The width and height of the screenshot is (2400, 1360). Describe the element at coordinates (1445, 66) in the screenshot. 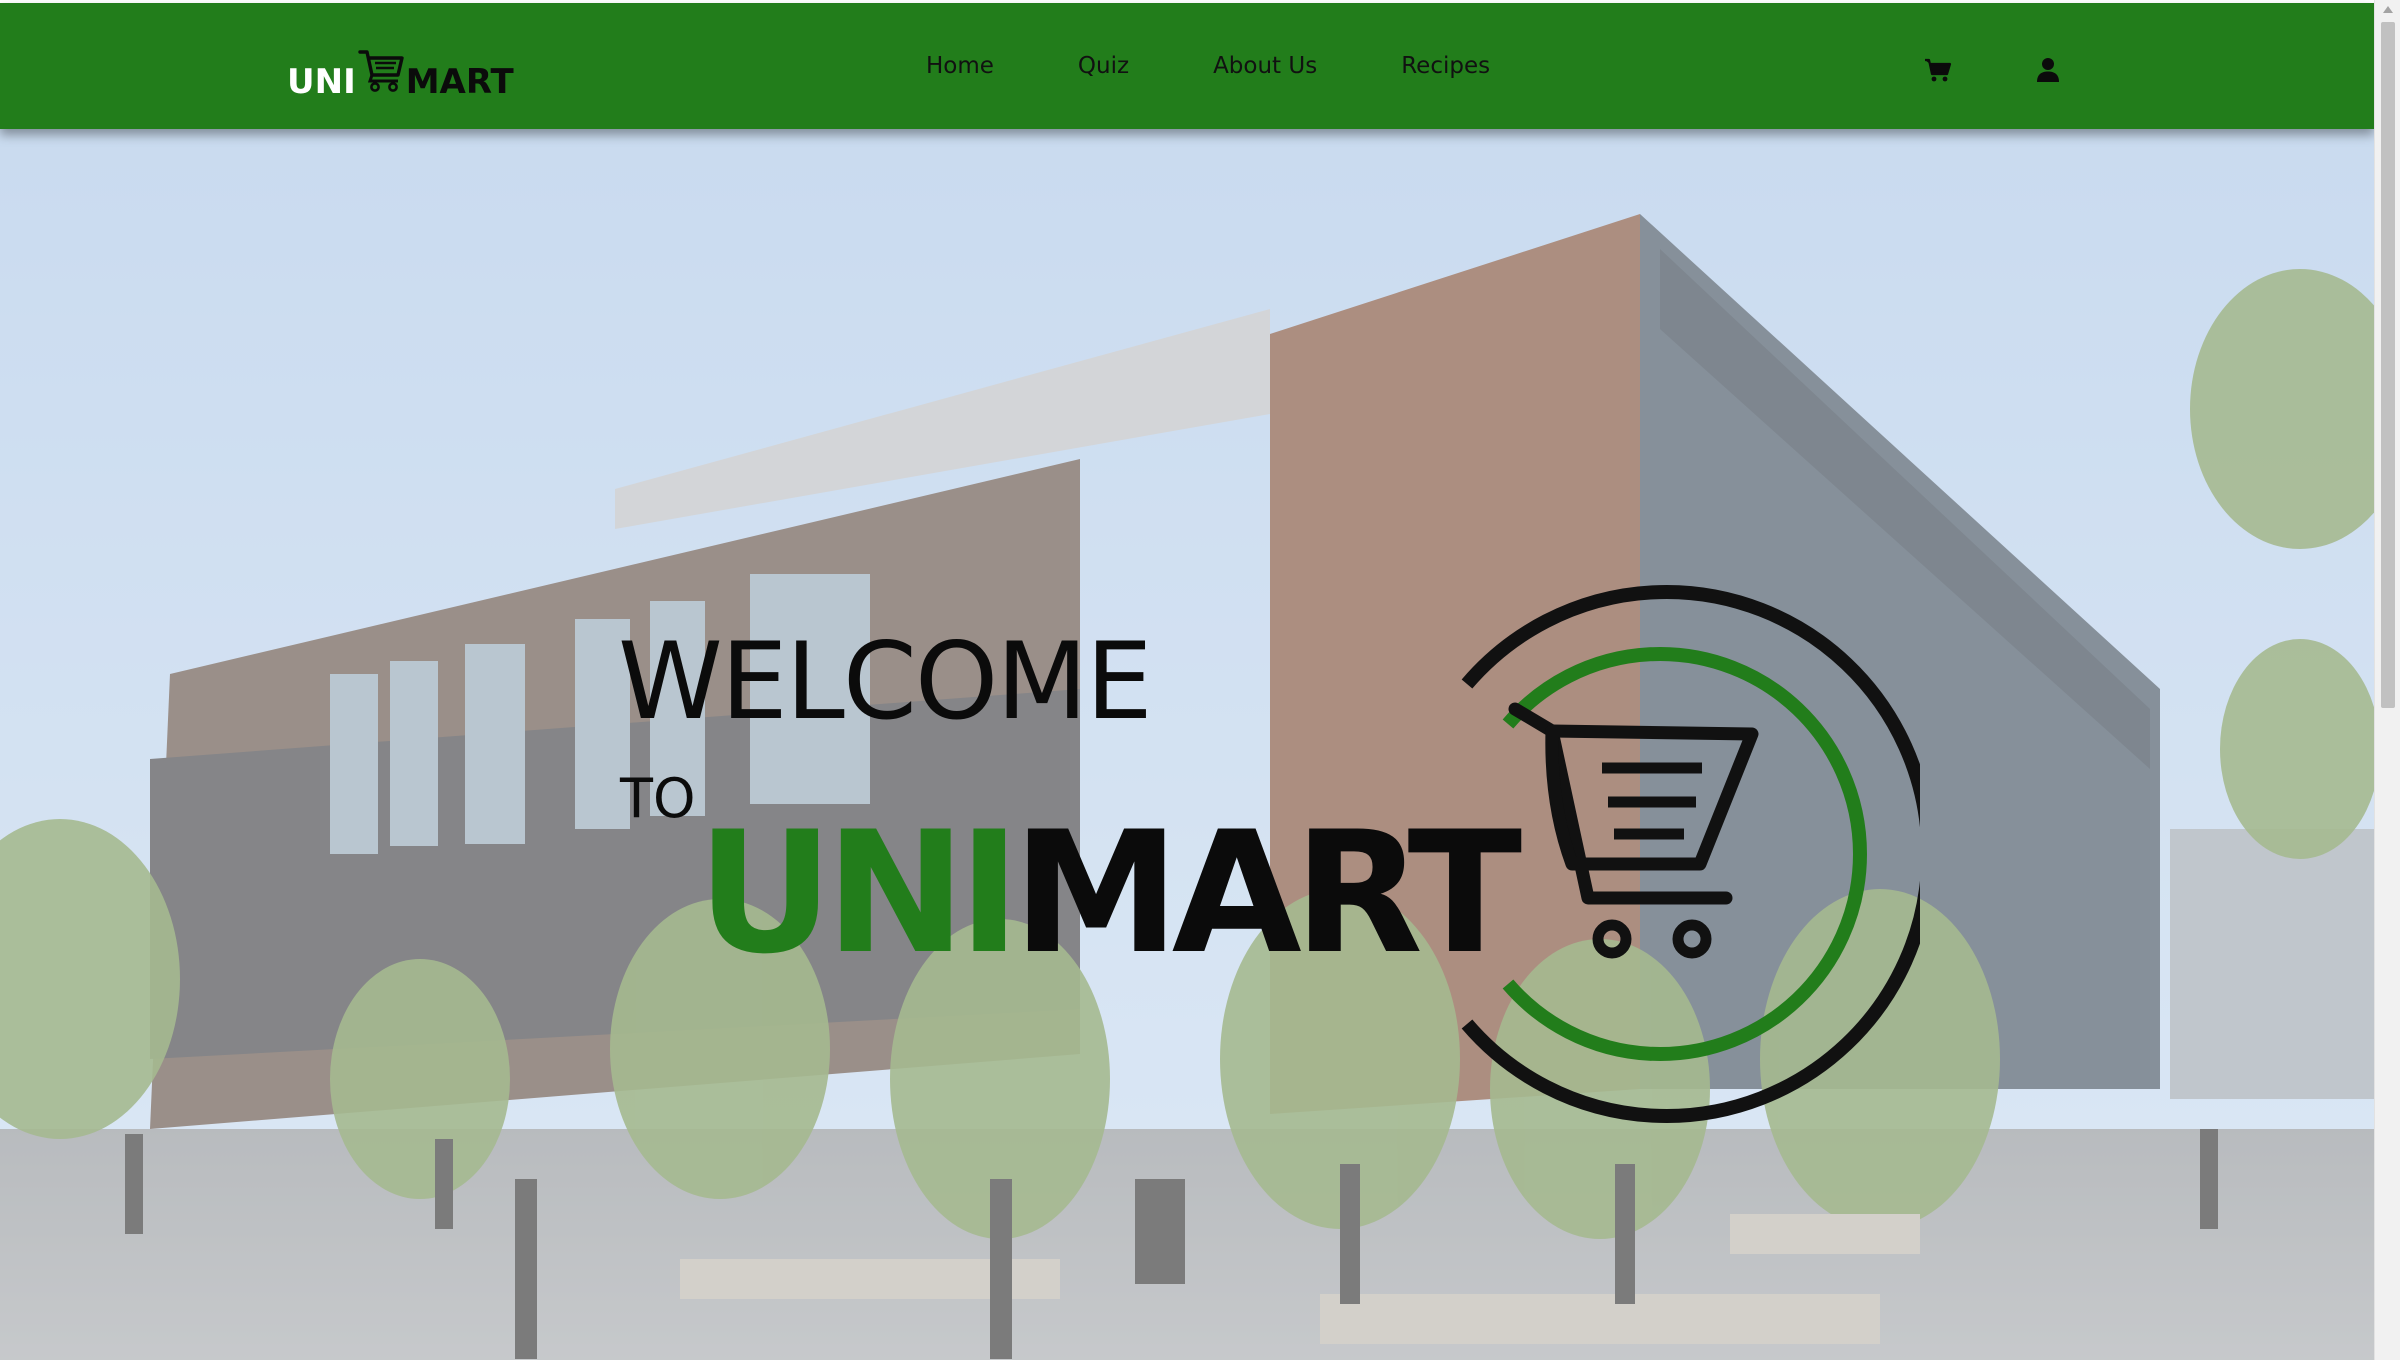

I see `nav-link-recipes: Recipes` at that location.